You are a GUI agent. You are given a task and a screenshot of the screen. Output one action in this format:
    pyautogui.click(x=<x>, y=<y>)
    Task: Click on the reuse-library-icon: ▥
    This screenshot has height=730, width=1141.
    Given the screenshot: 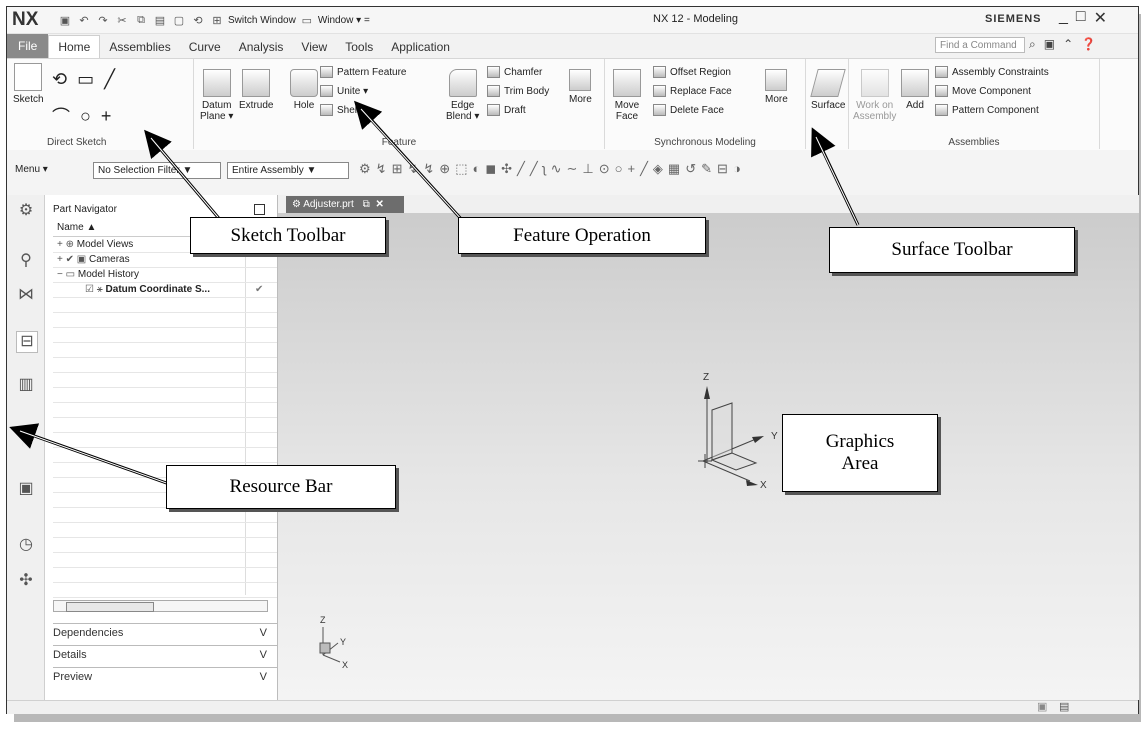 What is the action you would take?
    pyautogui.click(x=26, y=385)
    